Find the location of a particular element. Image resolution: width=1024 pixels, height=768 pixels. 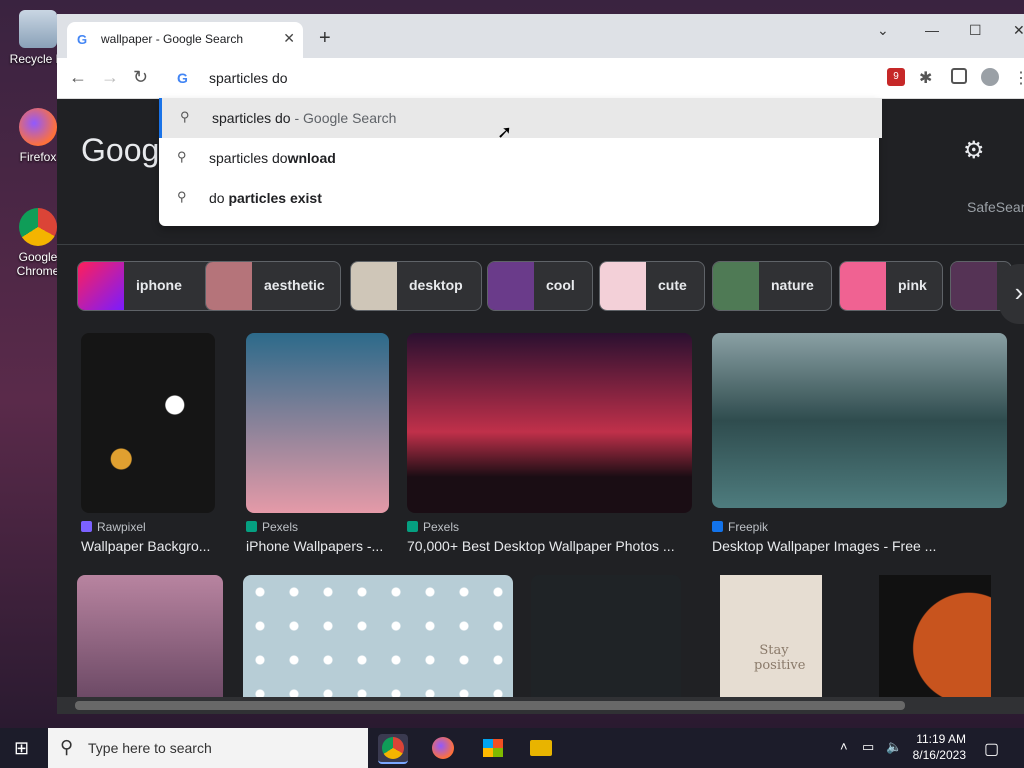

omnibox-input: sparticles do is located at coordinates (248, 78).